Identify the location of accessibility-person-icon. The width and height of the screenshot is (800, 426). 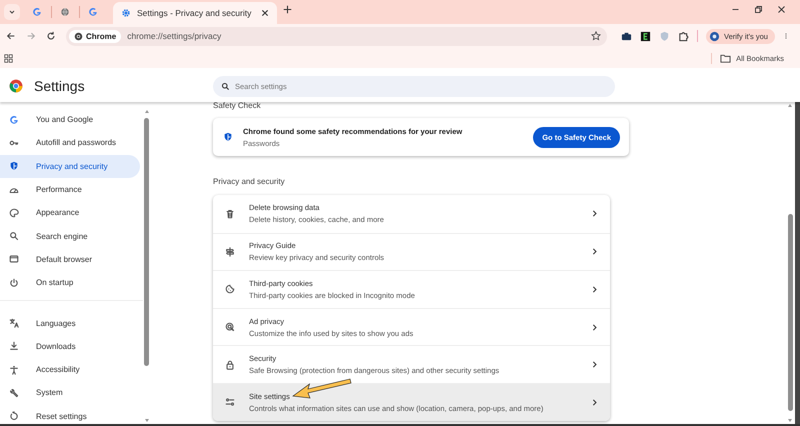
(14, 369).